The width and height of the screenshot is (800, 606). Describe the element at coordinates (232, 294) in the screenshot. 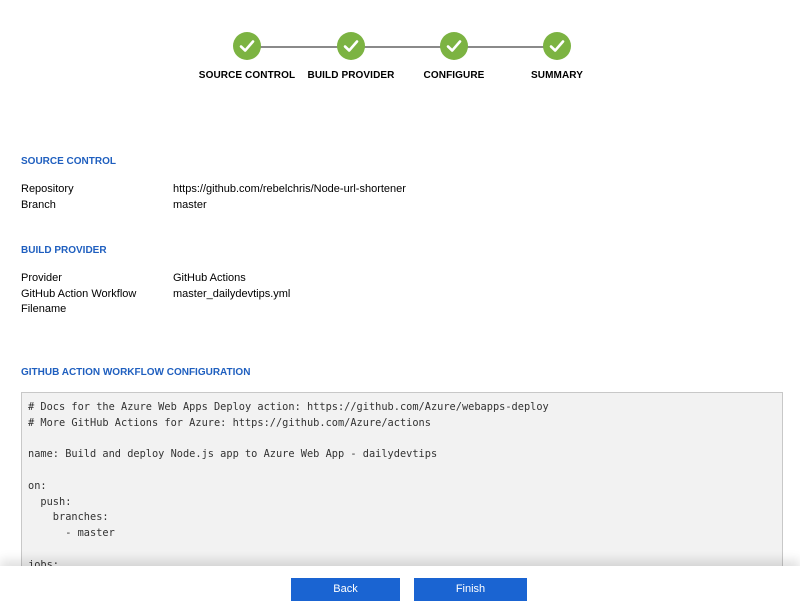

I see `workflow-filename-value: master_dailydevtips.yml` at that location.